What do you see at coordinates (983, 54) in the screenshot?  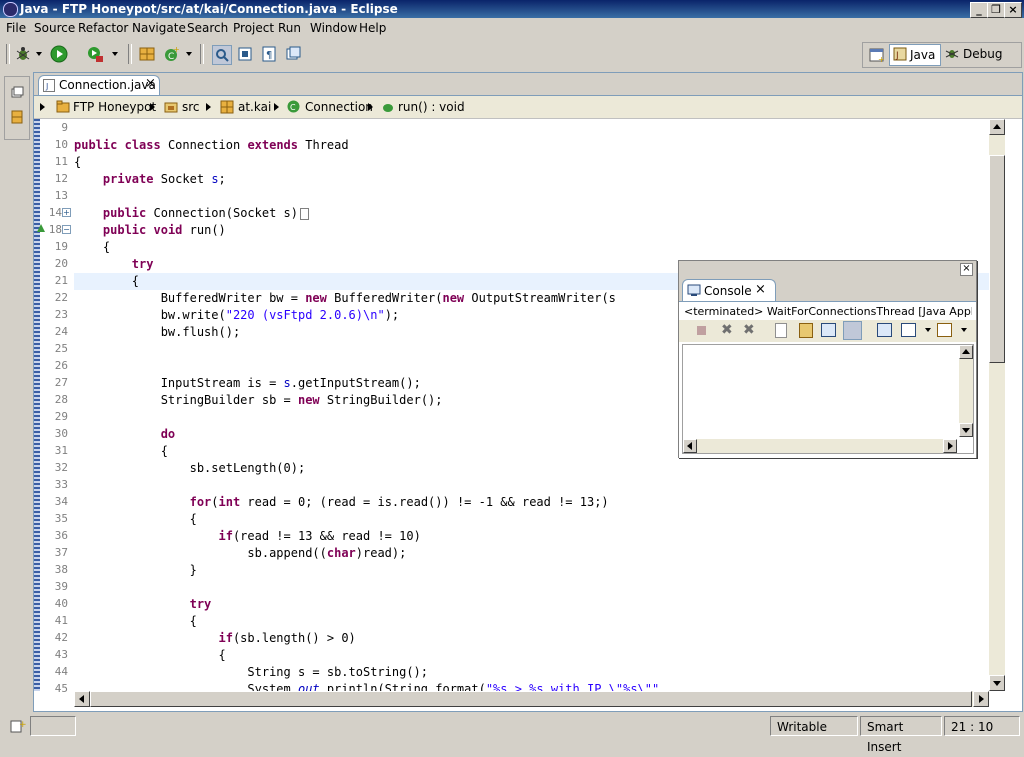 I see `perspective-debug-label: Debug` at bounding box center [983, 54].